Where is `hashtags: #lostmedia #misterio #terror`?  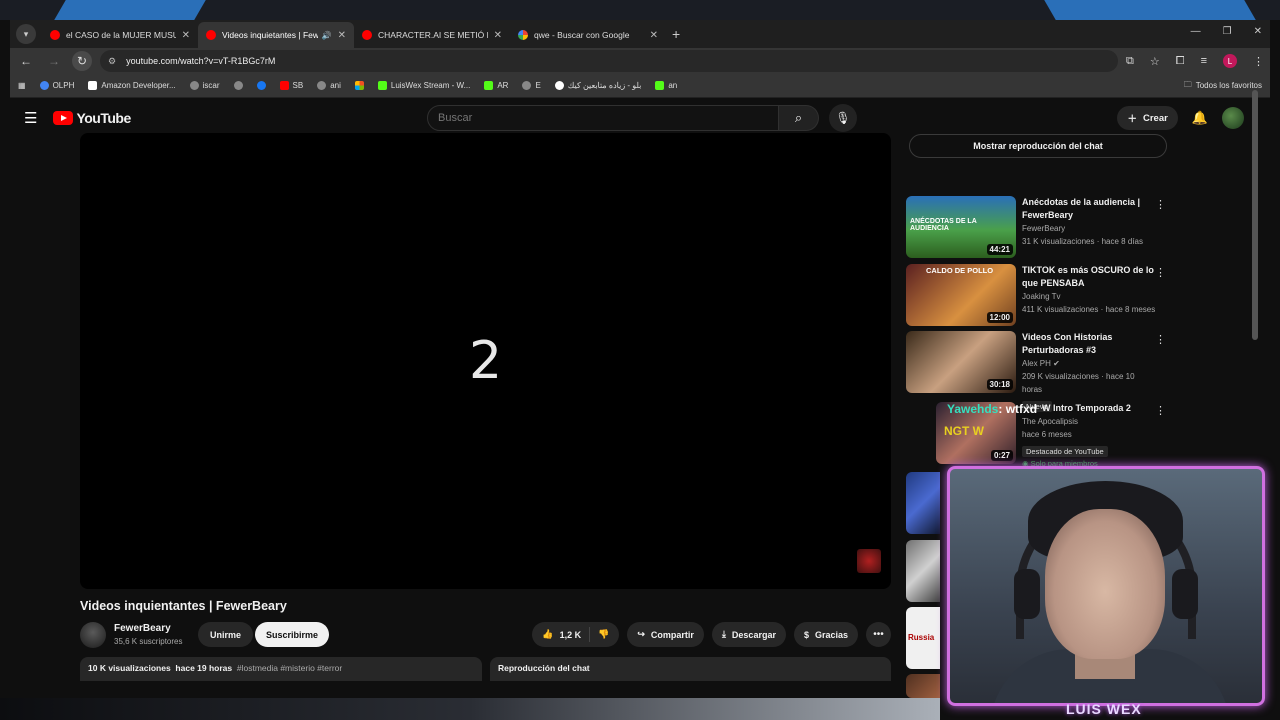 hashtags: #lostmedia #misterio #terror is located at coordinates (289, 668).